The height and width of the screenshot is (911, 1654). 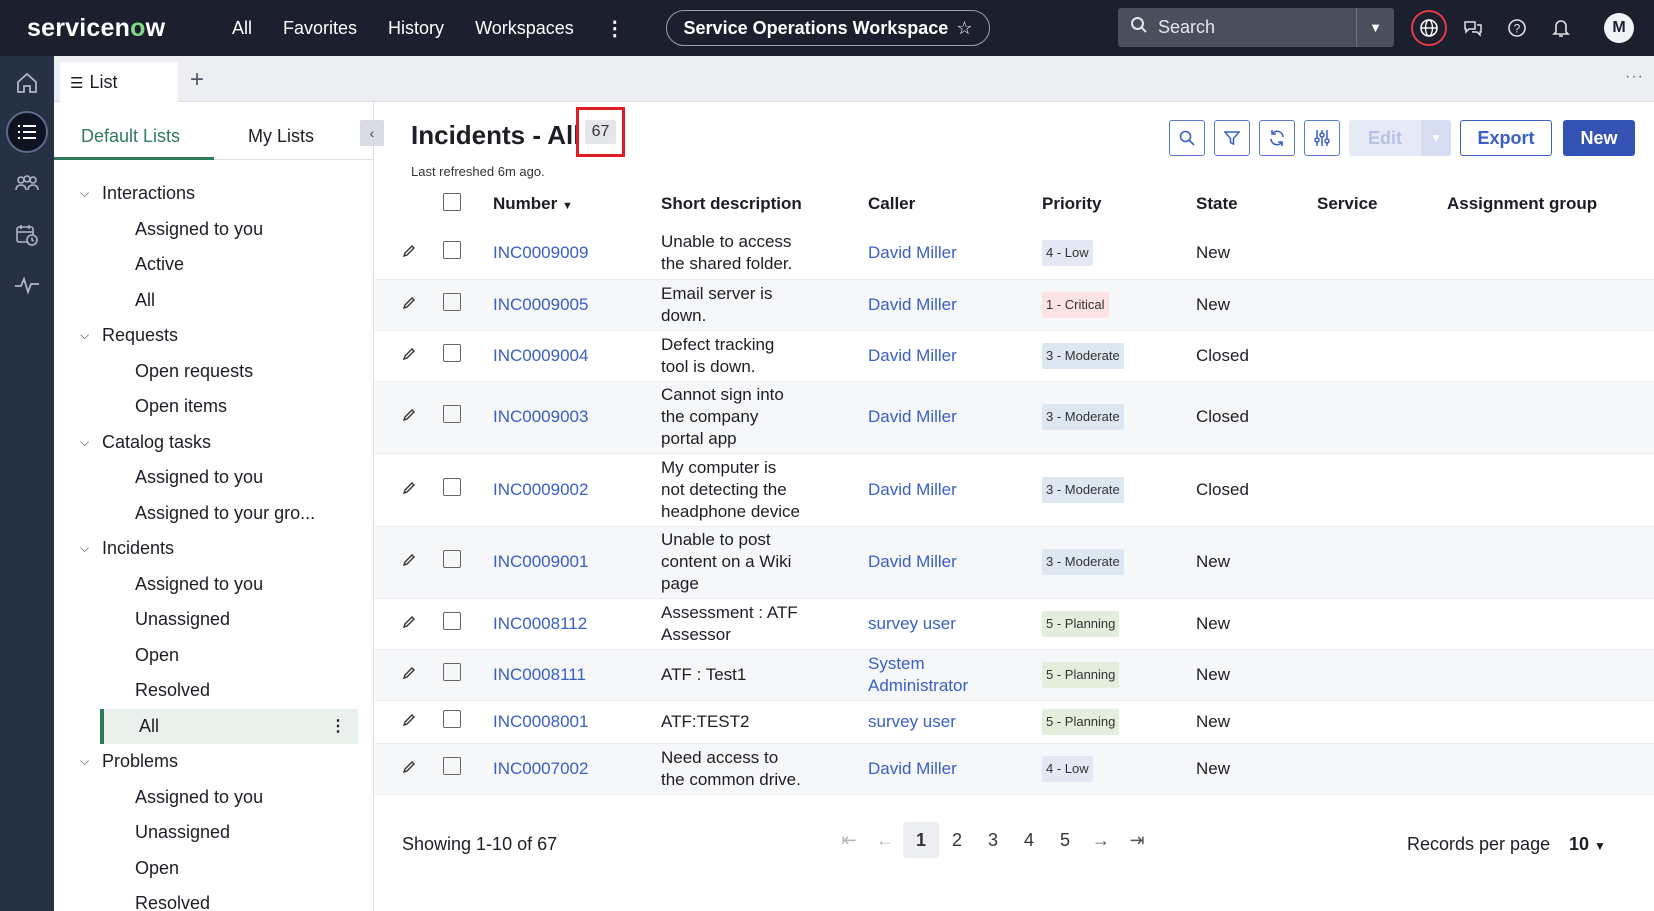 I want to click on next-page-icon: →, so click(x=1101, y=840).